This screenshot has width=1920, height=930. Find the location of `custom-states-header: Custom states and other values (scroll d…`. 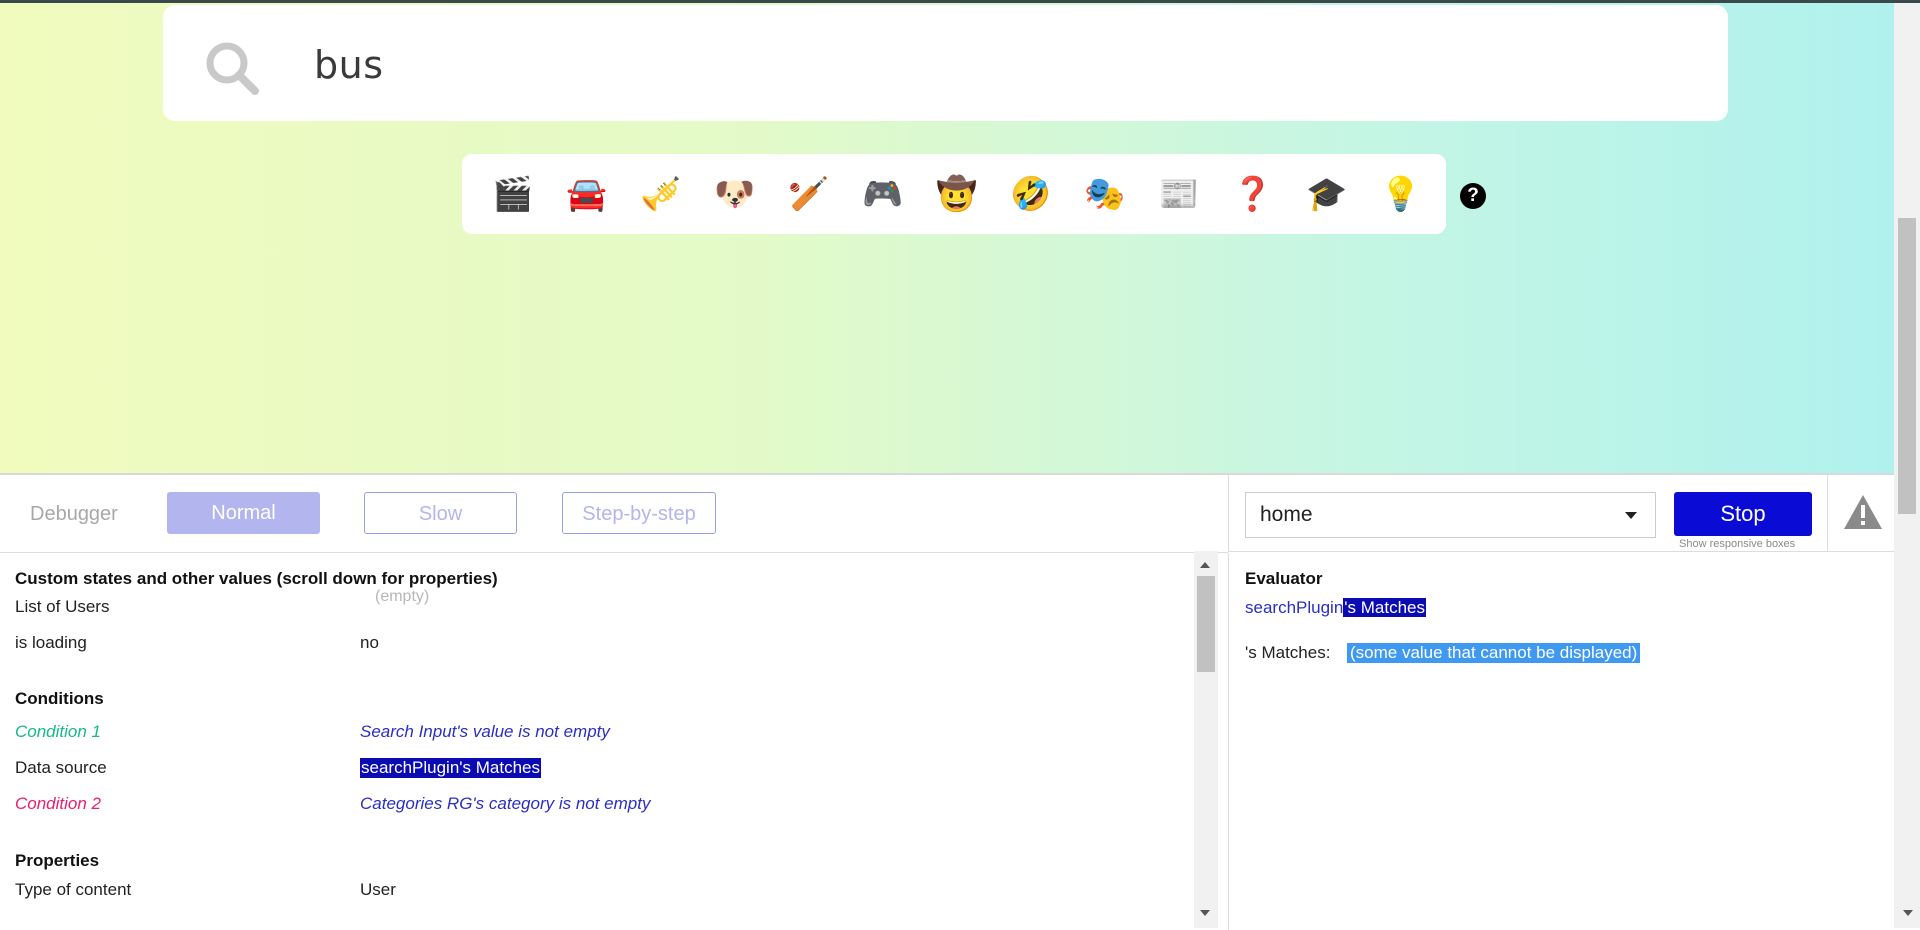

custom-states-header: Custom states and other values (scroll d… is located at coordinates (256, 578).